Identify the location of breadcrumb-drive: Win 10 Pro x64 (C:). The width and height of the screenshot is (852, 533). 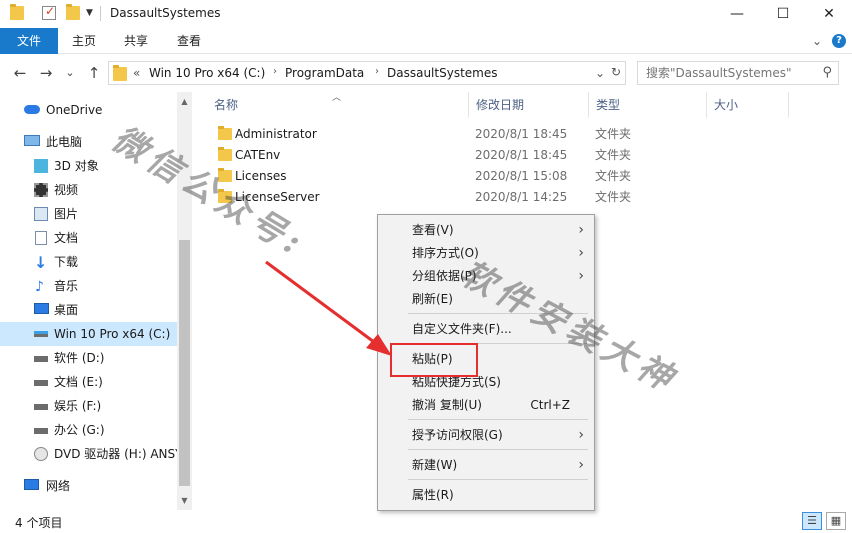
(207, 73).